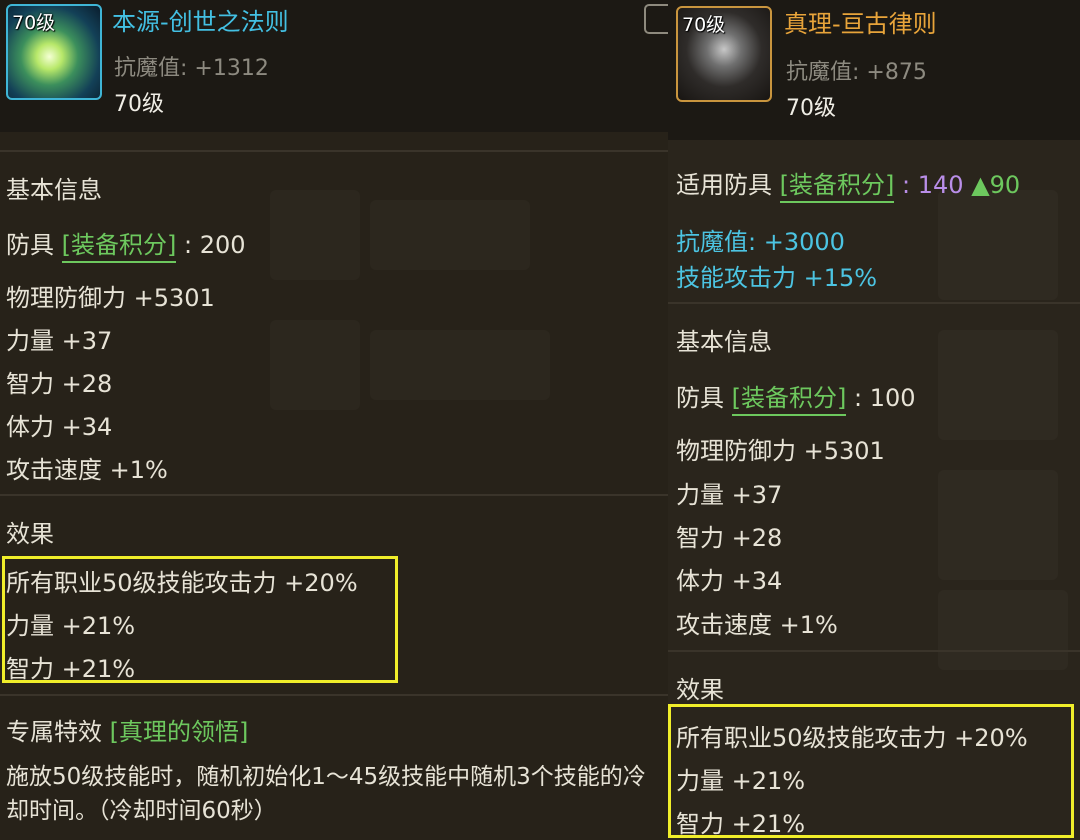 This screenshot has width=1080, height=840. I want to click on applicable-label: 适用防具, so click(724, 185).